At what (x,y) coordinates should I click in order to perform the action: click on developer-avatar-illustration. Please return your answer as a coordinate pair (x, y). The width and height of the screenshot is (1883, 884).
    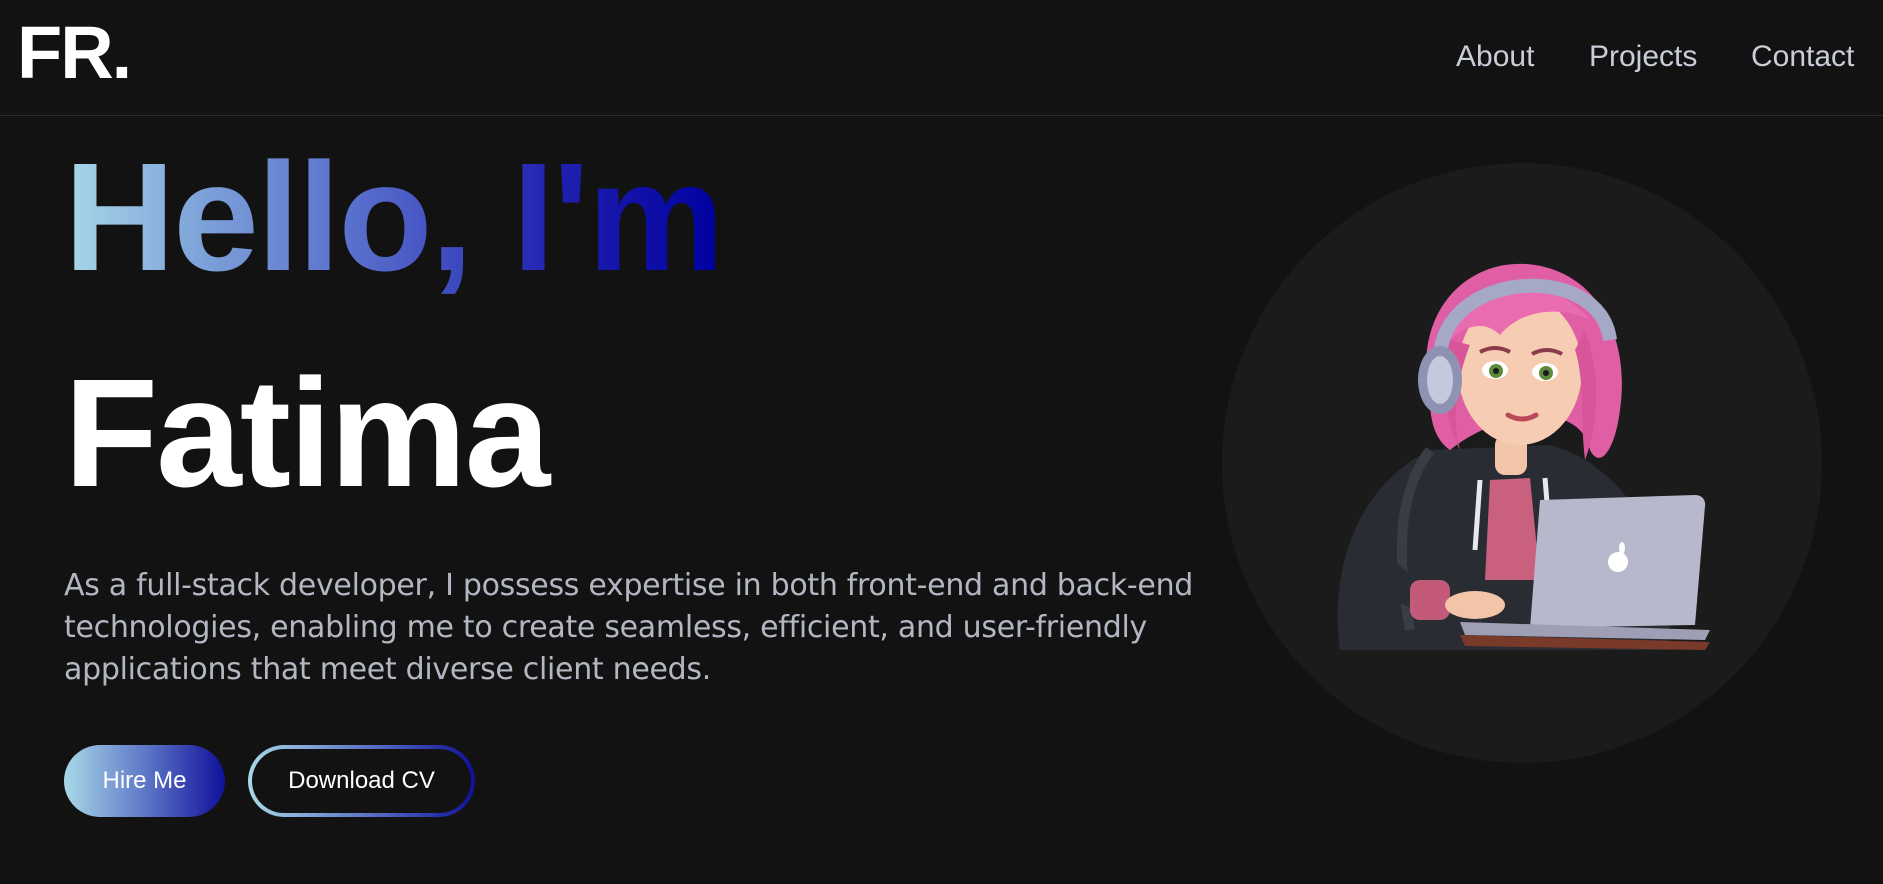
    Looking at the image, I should click on (1523, 456).